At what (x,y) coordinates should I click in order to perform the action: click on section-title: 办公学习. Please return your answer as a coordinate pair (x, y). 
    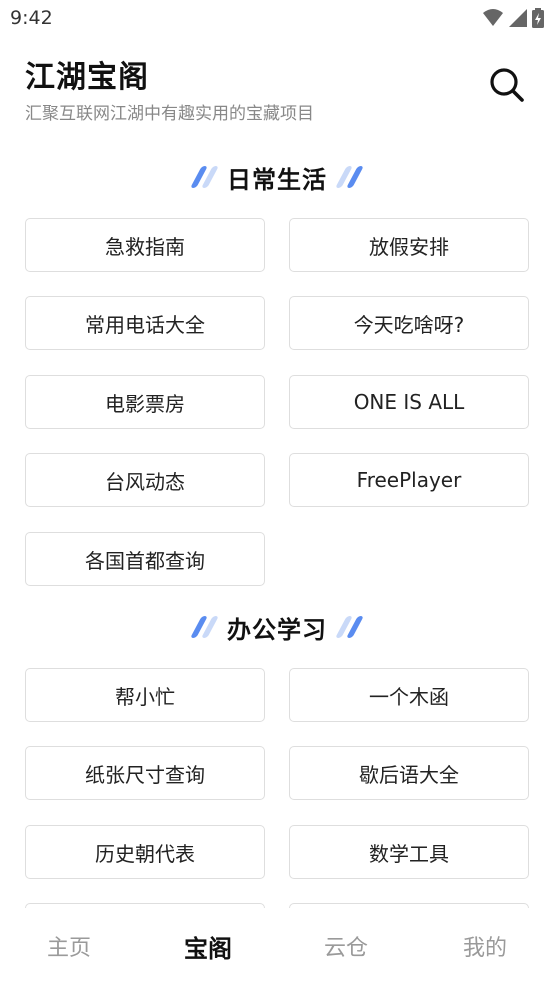
    Looking at the image, I should click on (277, 629).